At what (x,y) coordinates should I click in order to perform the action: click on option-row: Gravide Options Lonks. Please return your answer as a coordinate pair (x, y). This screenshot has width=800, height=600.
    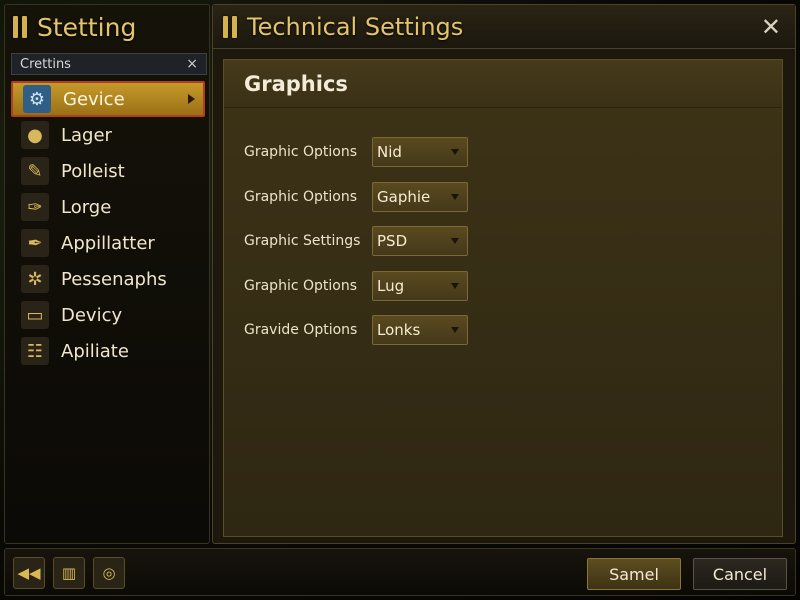
    Looking at the image, I should click on (513, 330).